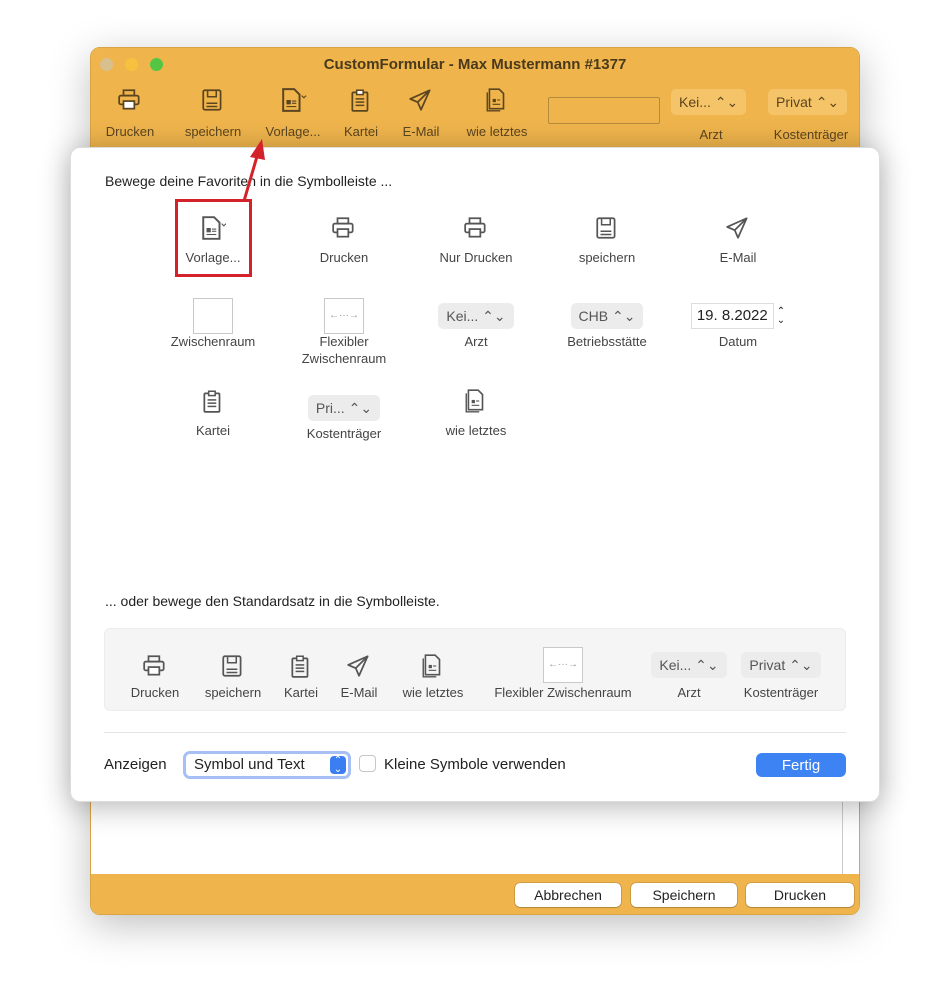 The width and height of the screenshot is (950, 1008). Describe the element at coordinates (155, 676) in the screenshot. I see `default-set-item: Drucken` at that location.